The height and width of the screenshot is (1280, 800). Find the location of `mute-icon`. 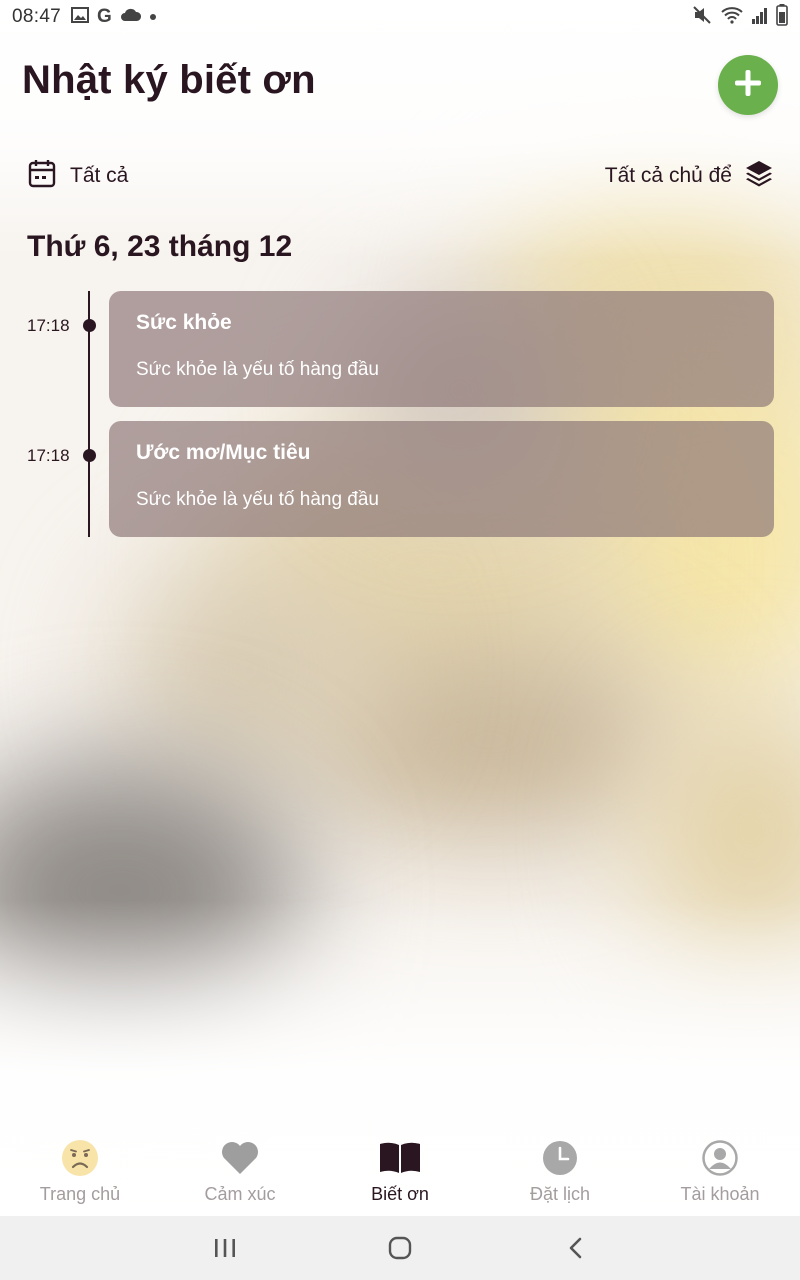

mute-icon is located at coordinates (702, 17).